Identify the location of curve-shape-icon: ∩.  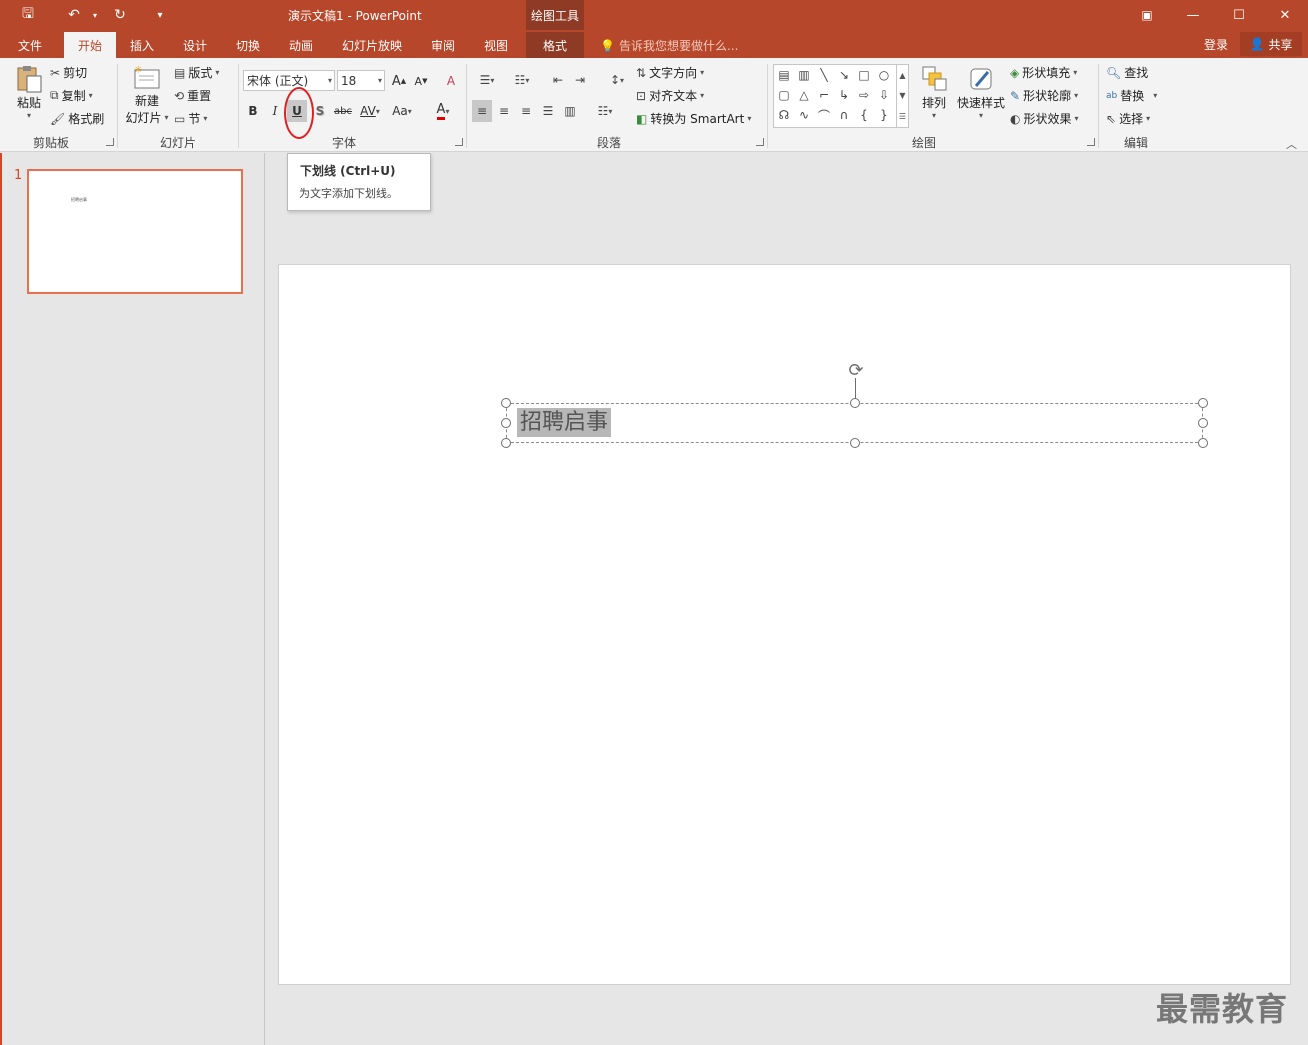
(844, 115).